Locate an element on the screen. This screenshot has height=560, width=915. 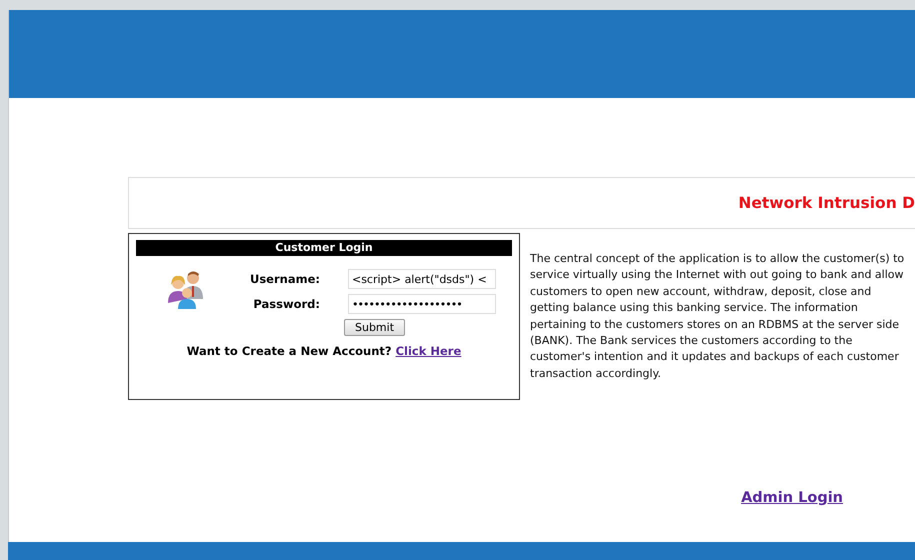
password-field: •••••••••••••••••••• is located at coordinates (422, 304).